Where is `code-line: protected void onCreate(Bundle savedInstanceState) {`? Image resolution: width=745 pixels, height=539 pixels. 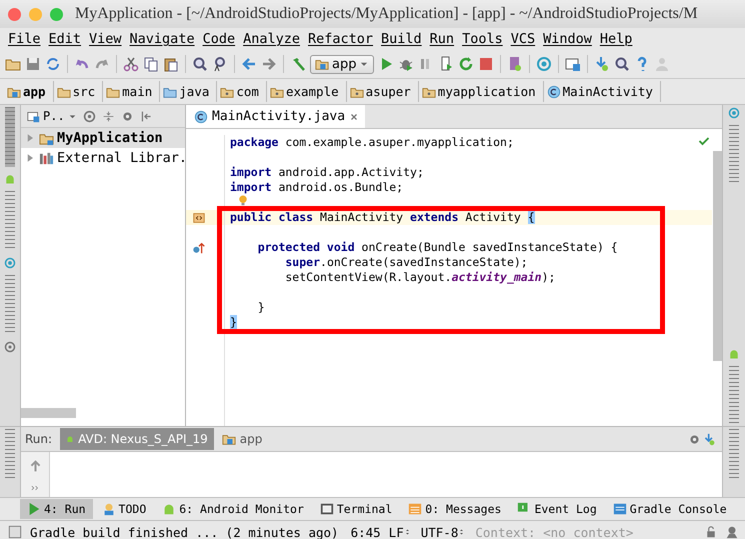
code-line: protected void onCreate(Bundle savedInstanceState) { is located at coordinates (437, 247).